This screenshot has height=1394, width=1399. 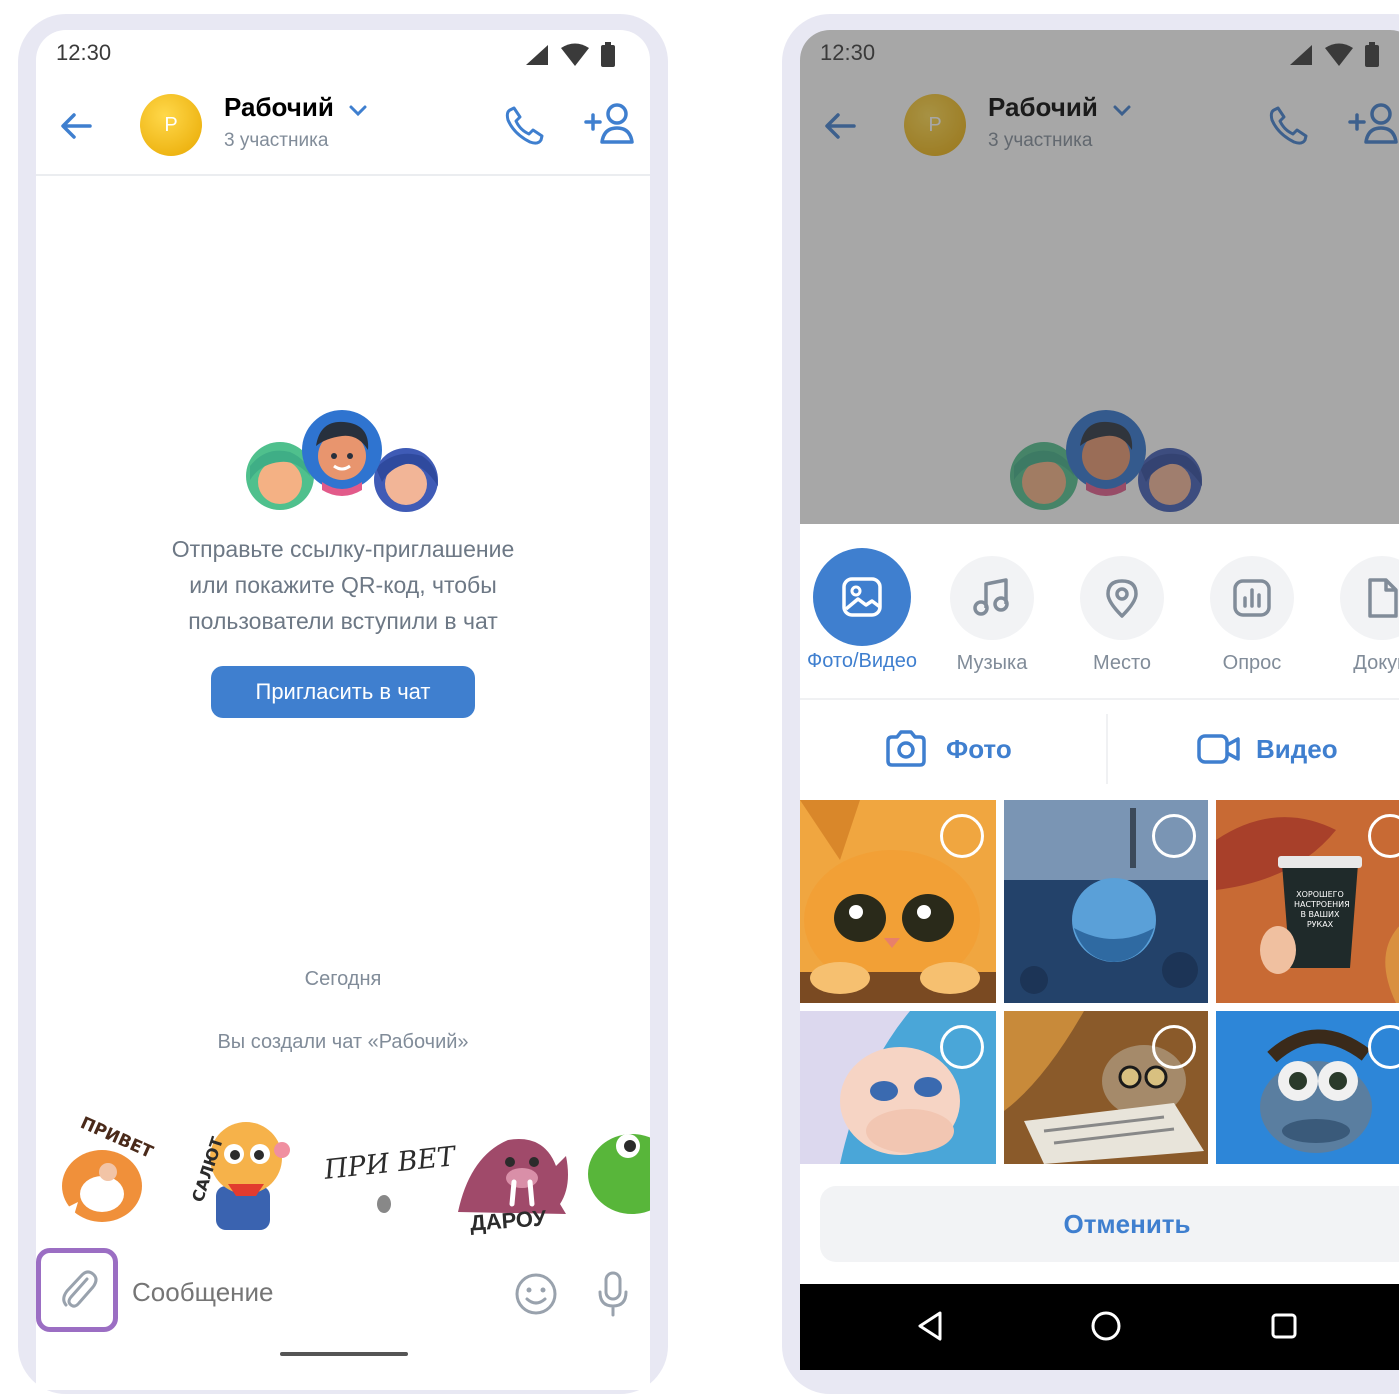 I want to click on image-icon, so click(x=862, y=597).